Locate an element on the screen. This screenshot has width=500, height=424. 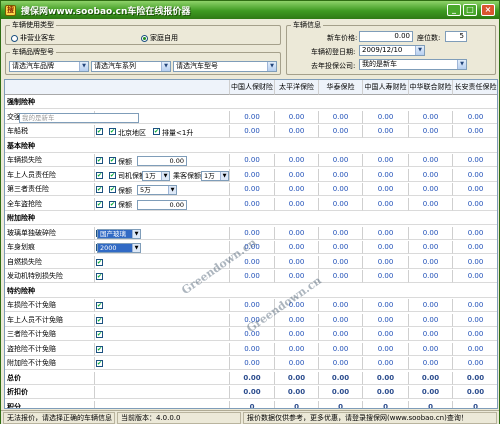
row-options-r_d3 is located at coordinates (162, 334).